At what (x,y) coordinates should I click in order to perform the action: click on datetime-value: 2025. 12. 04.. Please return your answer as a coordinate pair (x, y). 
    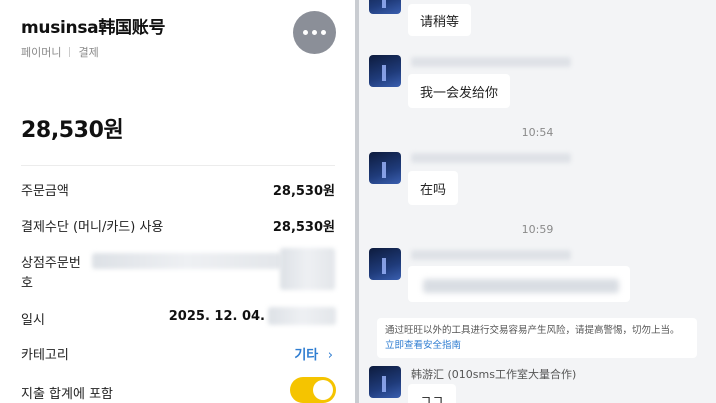
    Looking at the image, I should click on (216, 316).